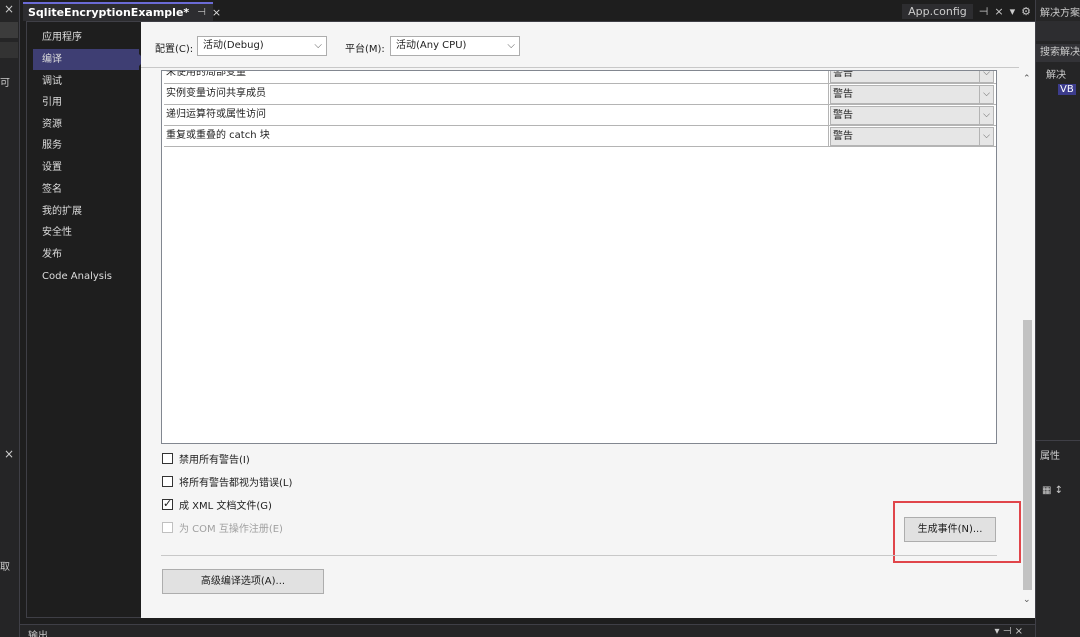 The height and width of the screenshot is (637, 1080). I want to click on project-icon: VB, so click(1067, 89).